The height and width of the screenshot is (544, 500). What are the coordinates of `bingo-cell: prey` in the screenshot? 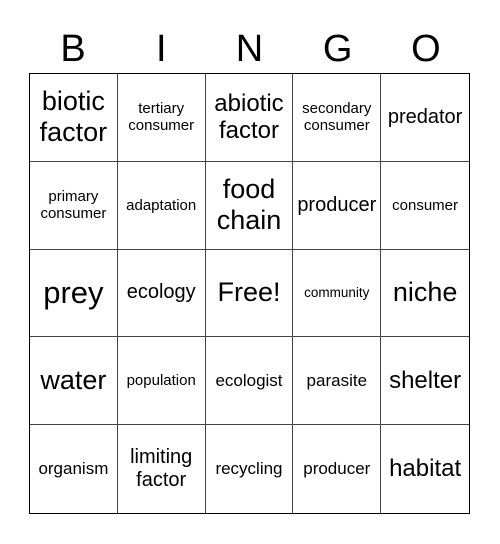 It's located at (74, 293).